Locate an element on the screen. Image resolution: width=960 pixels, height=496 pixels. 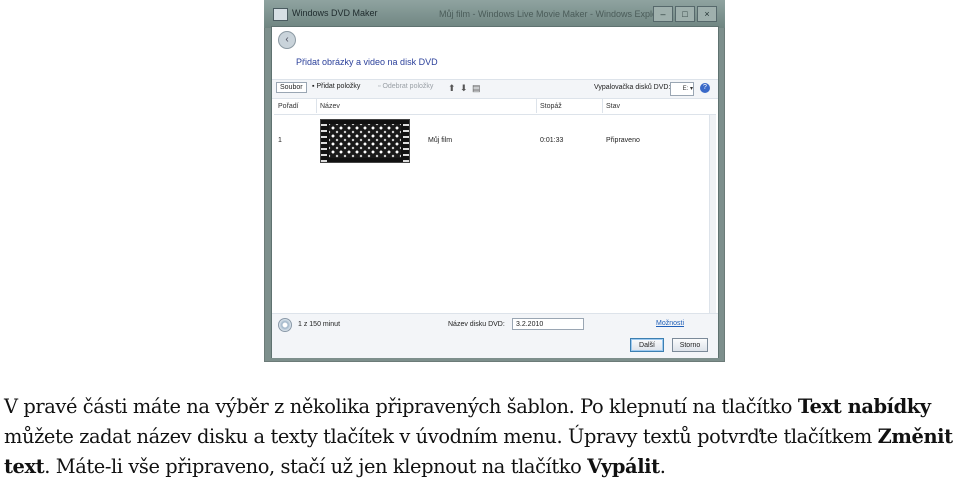
file-menu-button: Soubor is located at coordinates (291, 87).